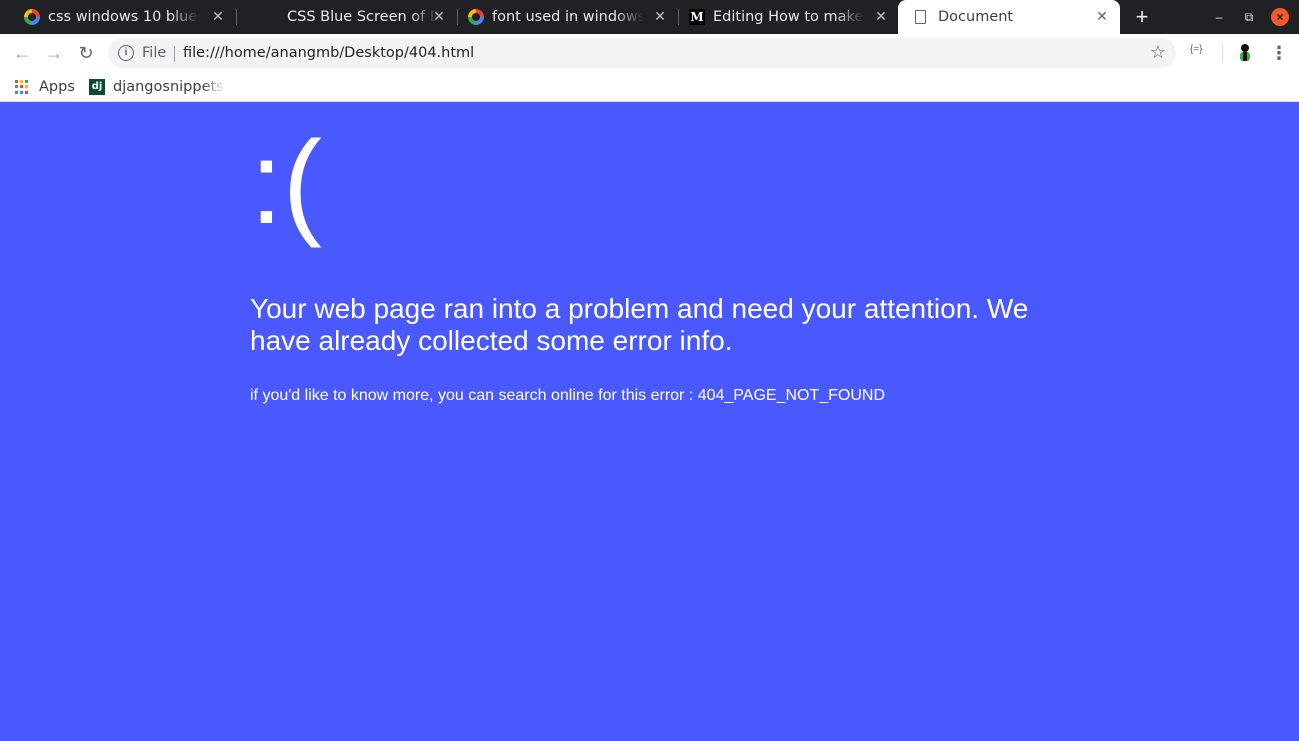  I want to click on window-close-icon: ×, so click(1280, 17).